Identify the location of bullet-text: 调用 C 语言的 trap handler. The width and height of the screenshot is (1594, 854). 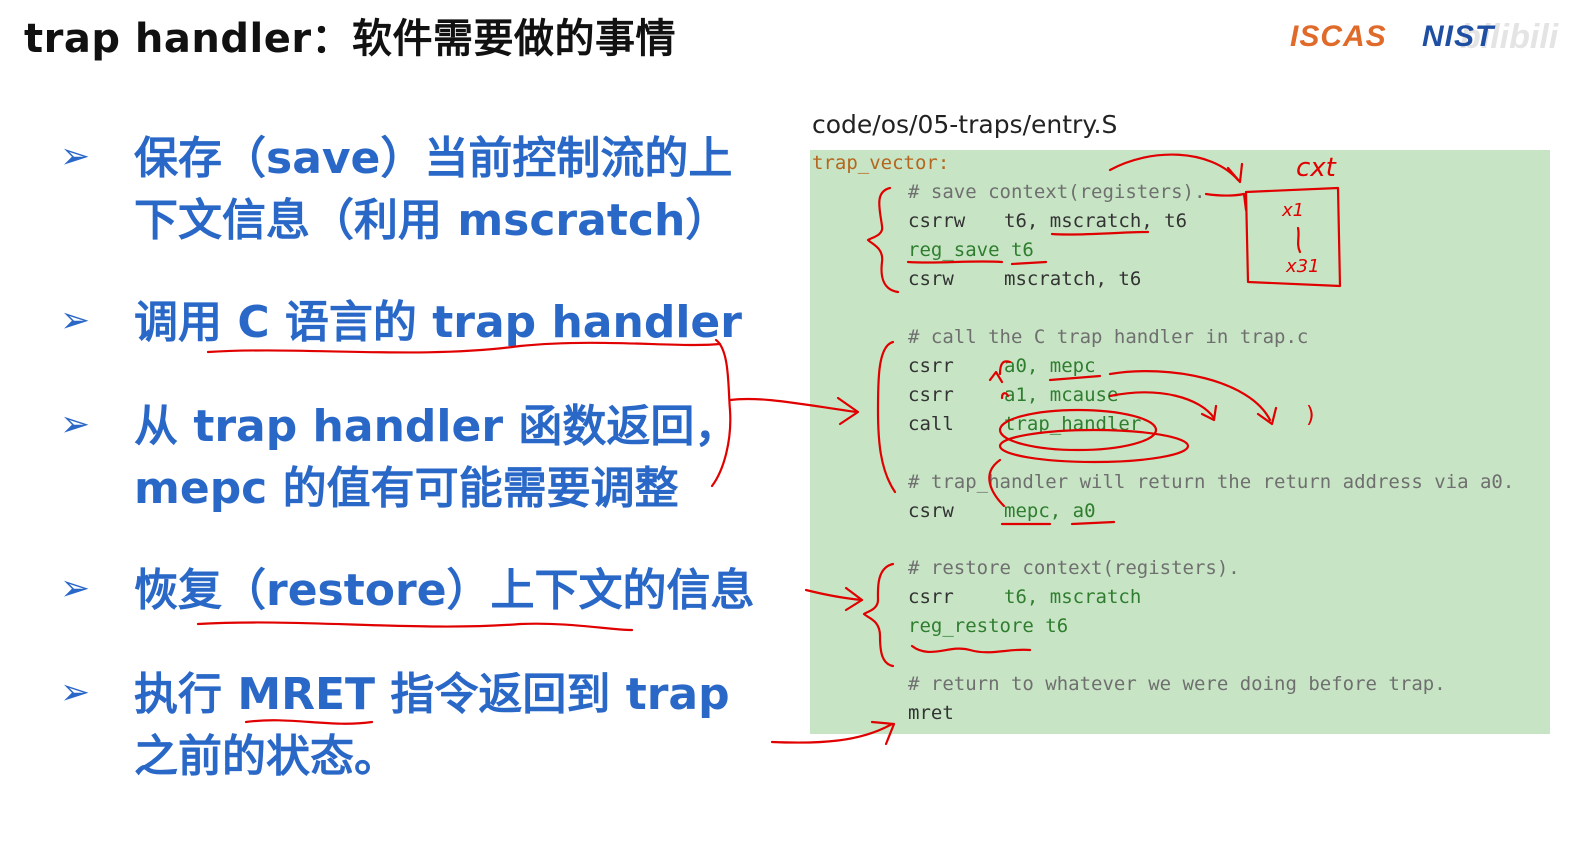
(464, 323).